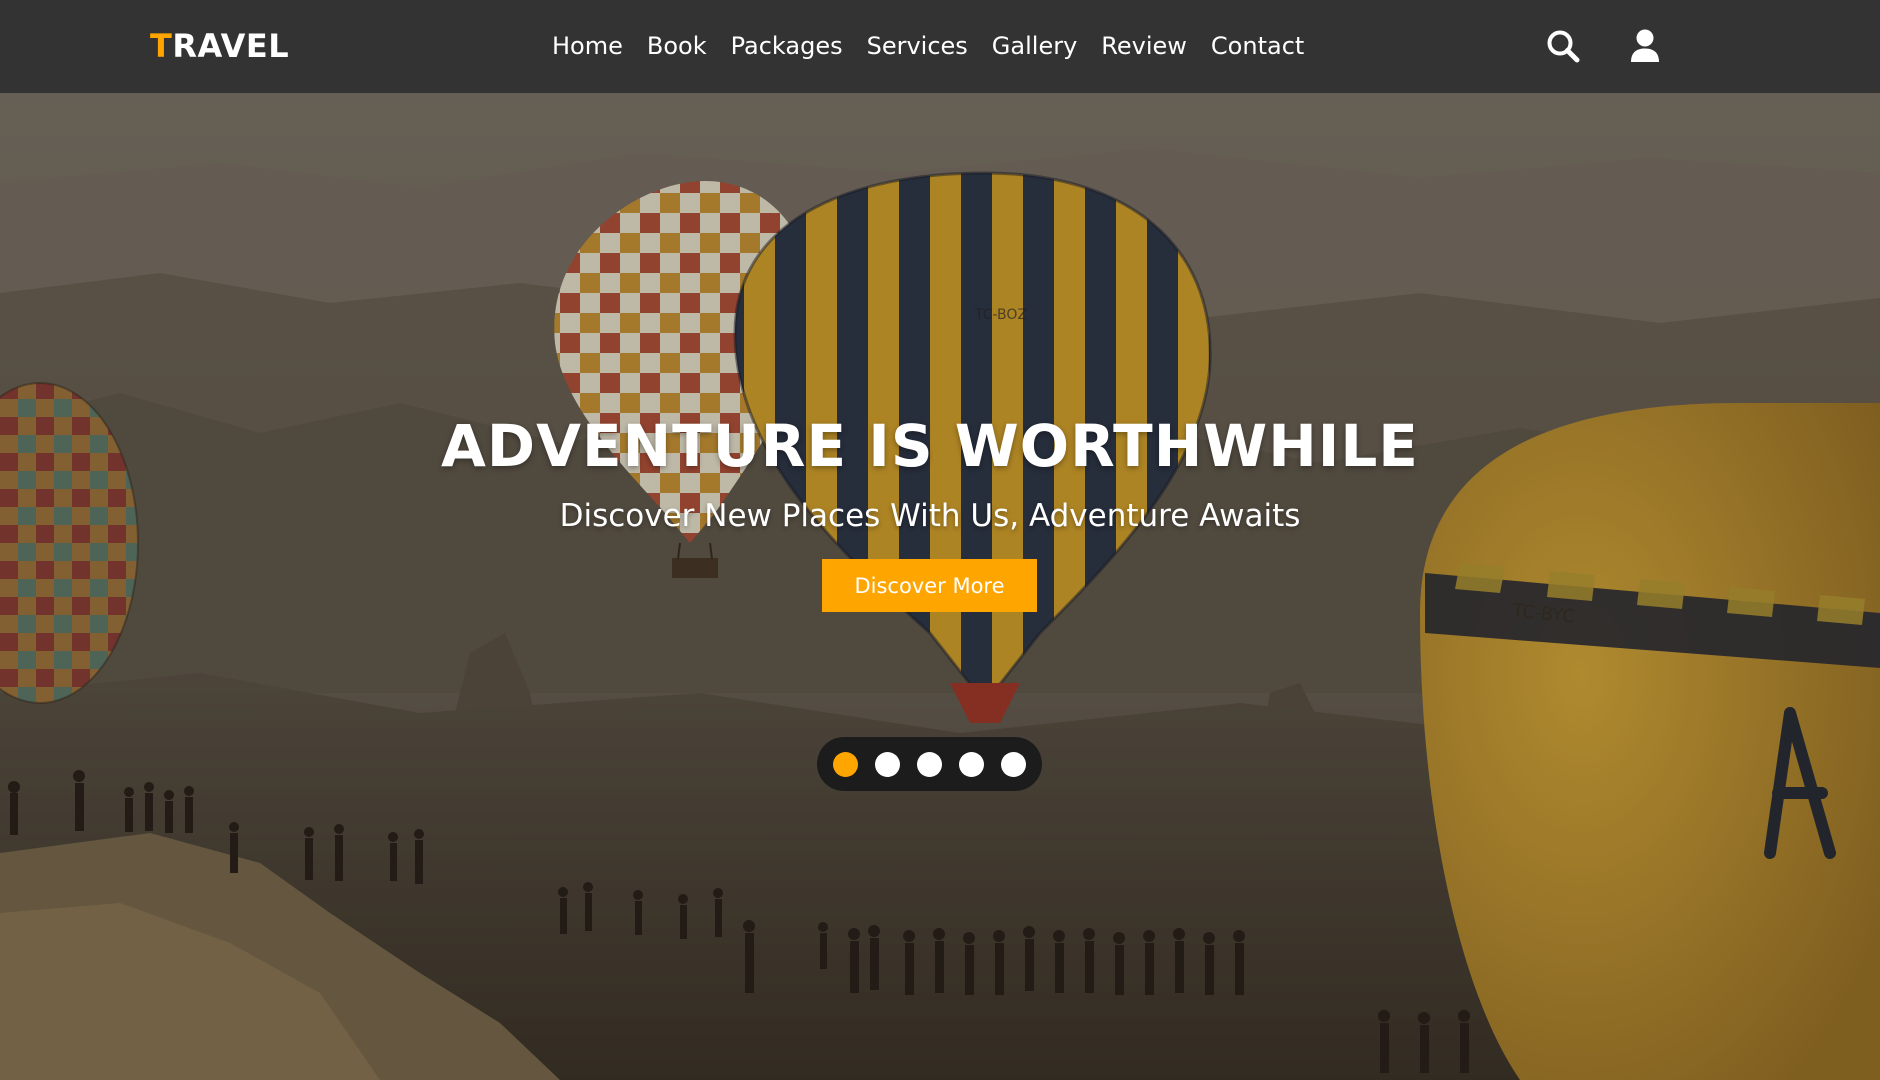 The width and height of the screenshot is (1880, 1080). I want to click on logo-initial: T, so click(161, 46).